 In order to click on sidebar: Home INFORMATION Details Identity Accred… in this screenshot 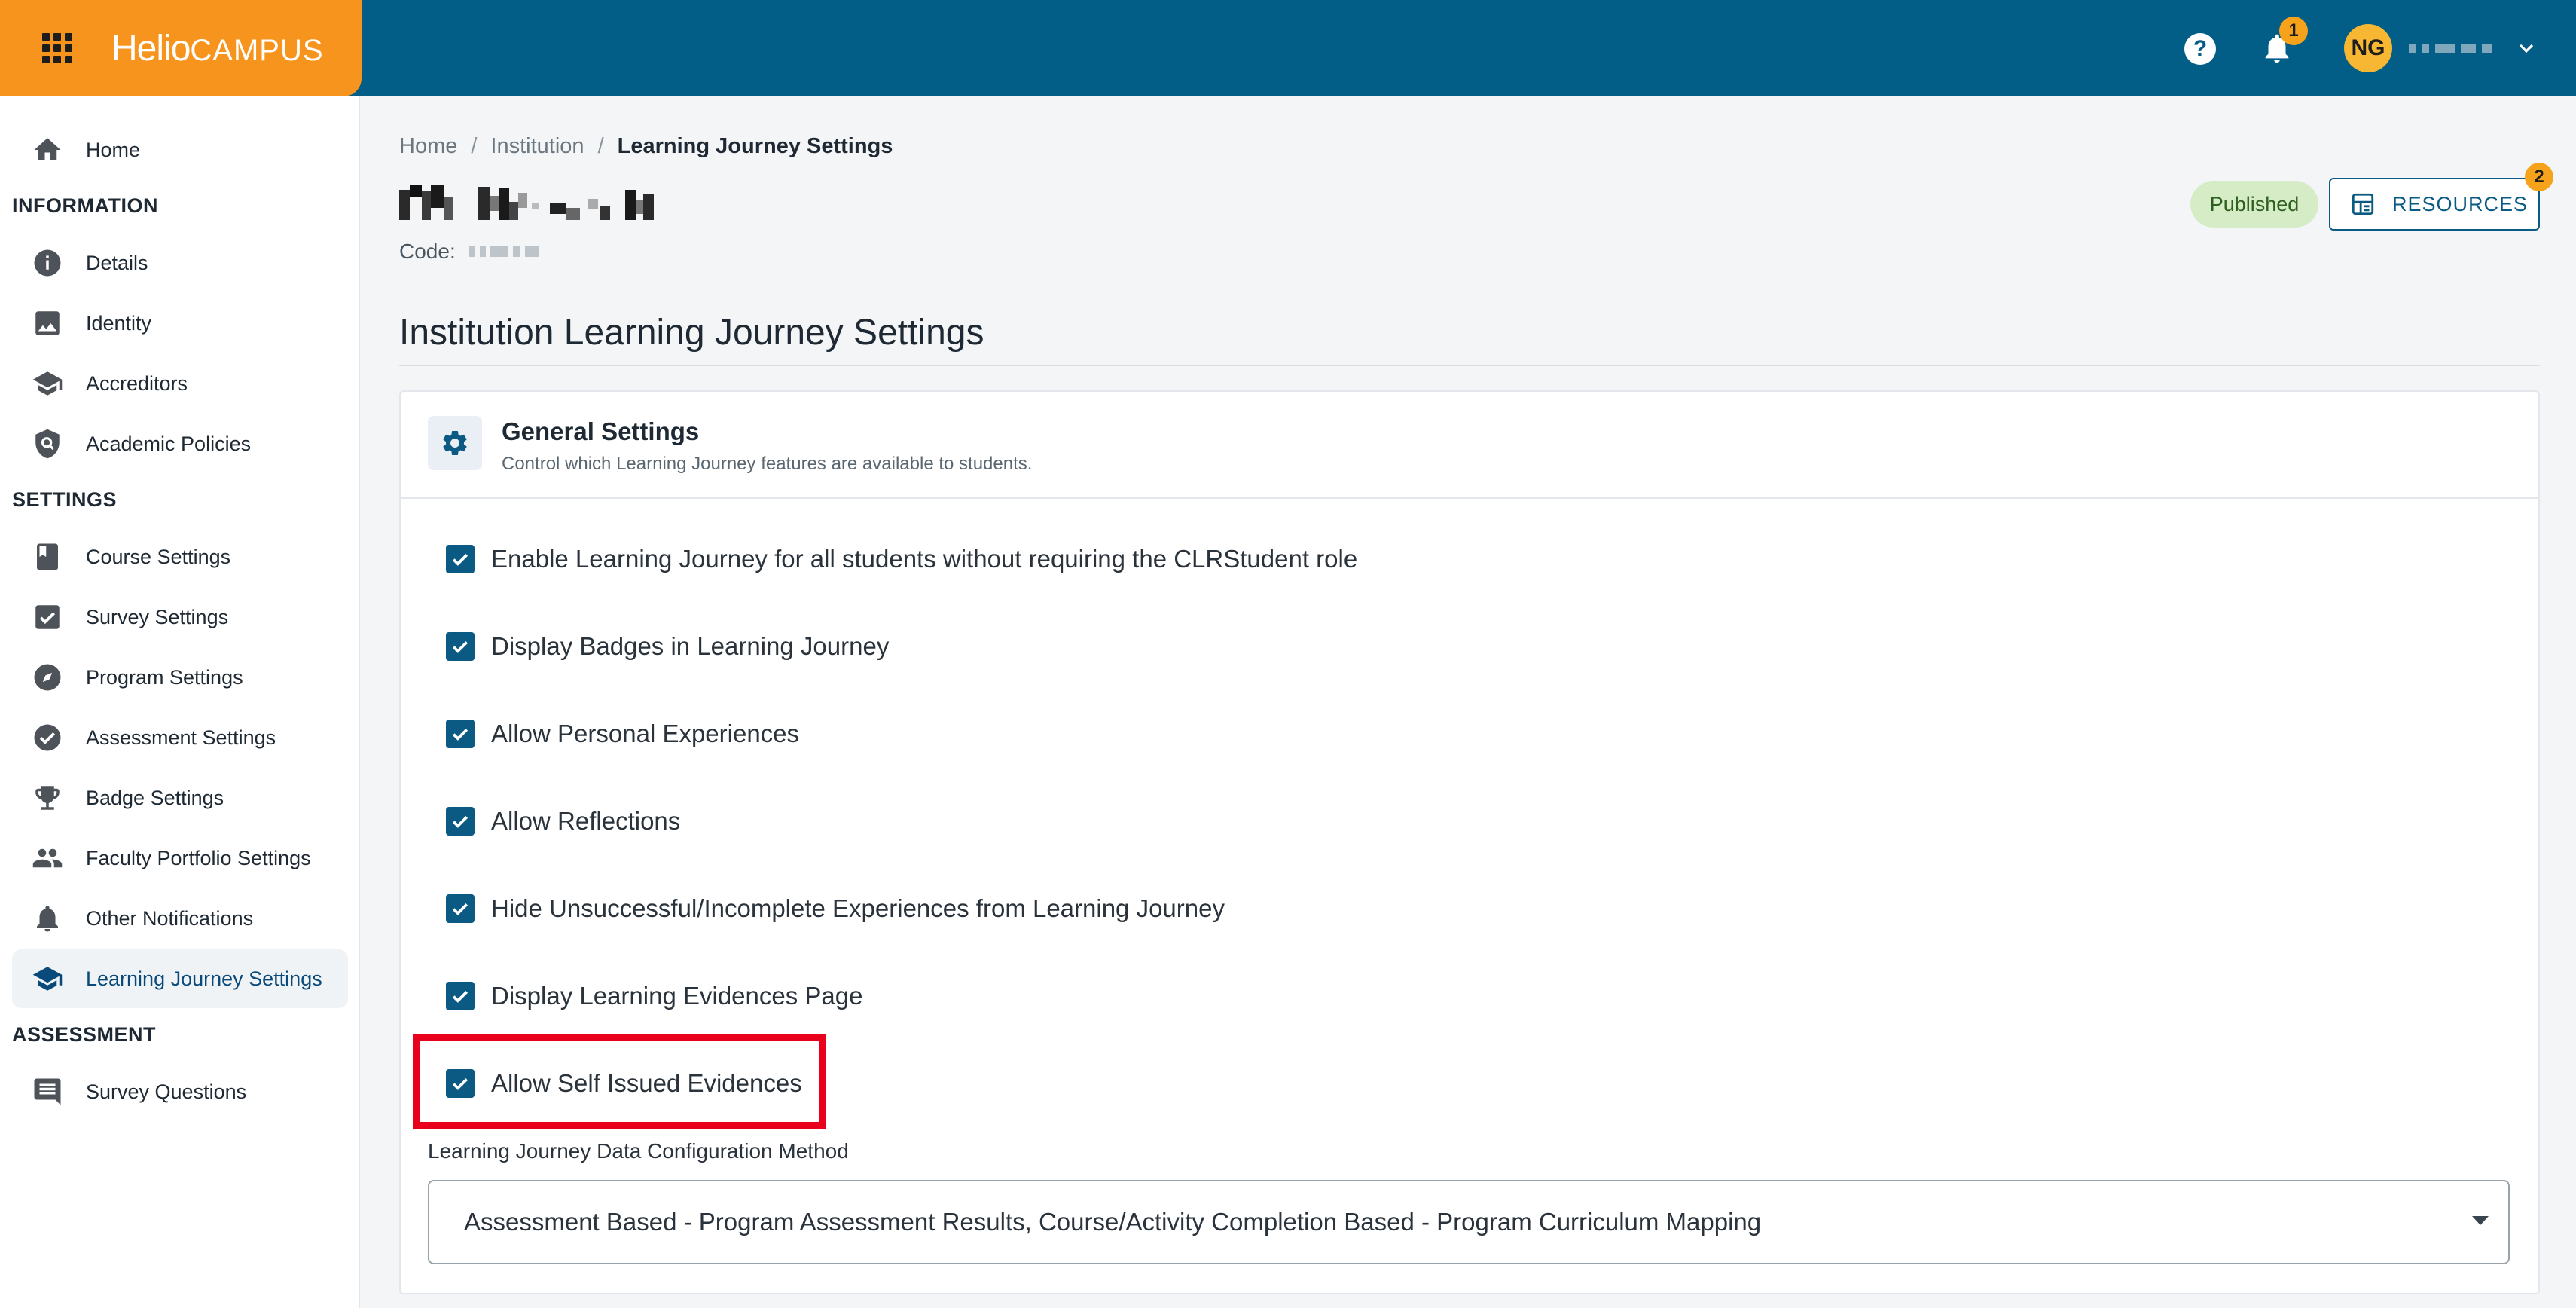, I will do `click(180, 702)`.